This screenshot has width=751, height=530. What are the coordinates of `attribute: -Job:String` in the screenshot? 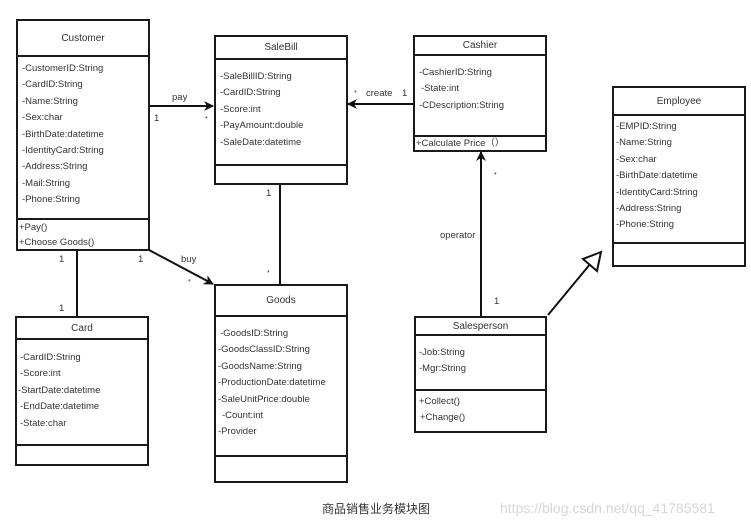 It's located at (442, 352).